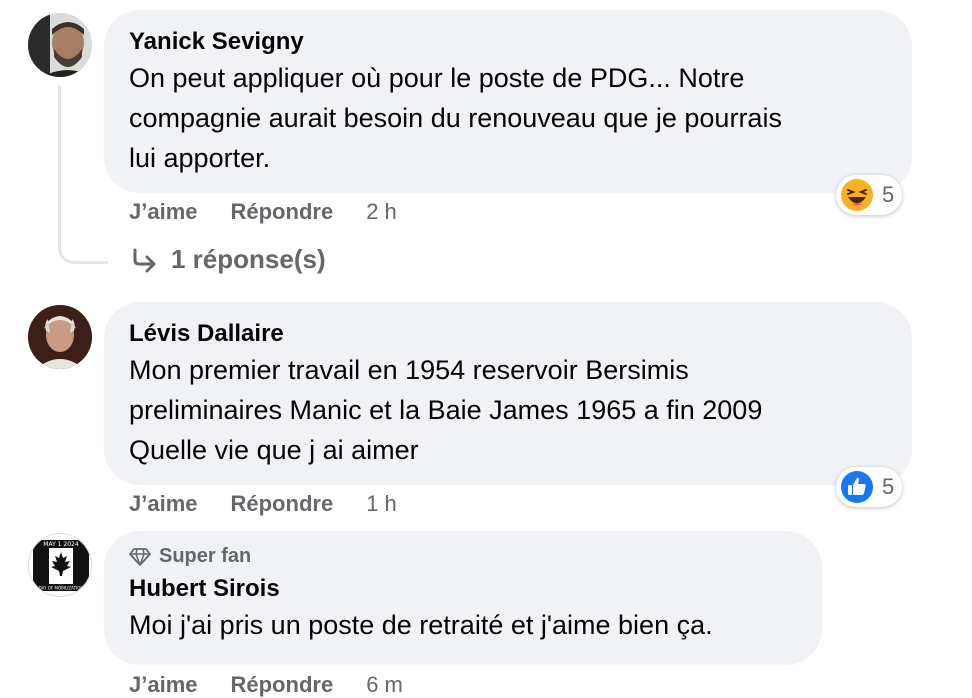 The height and width of the screenshot is (698, 972). I want to click on avatar-logo-text: MAY 1 2024, so click(61, 544).